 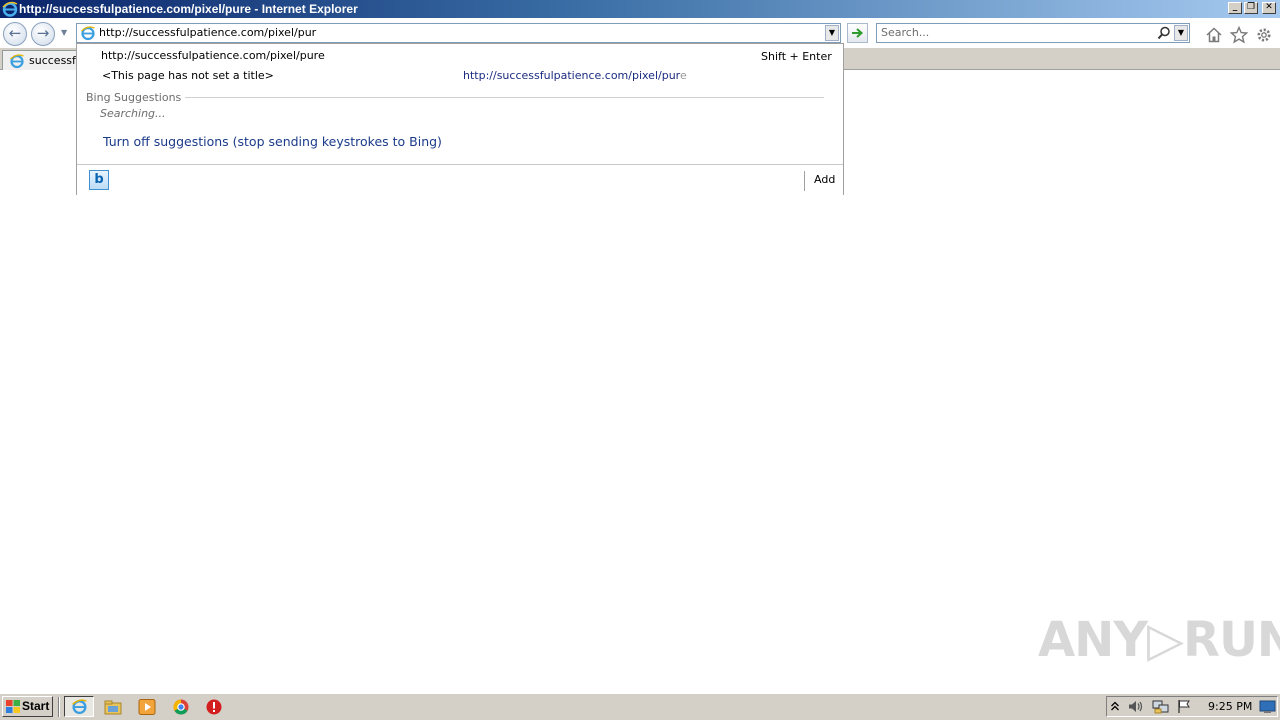 I want to click on address-bar, so click(x=458, y=33).